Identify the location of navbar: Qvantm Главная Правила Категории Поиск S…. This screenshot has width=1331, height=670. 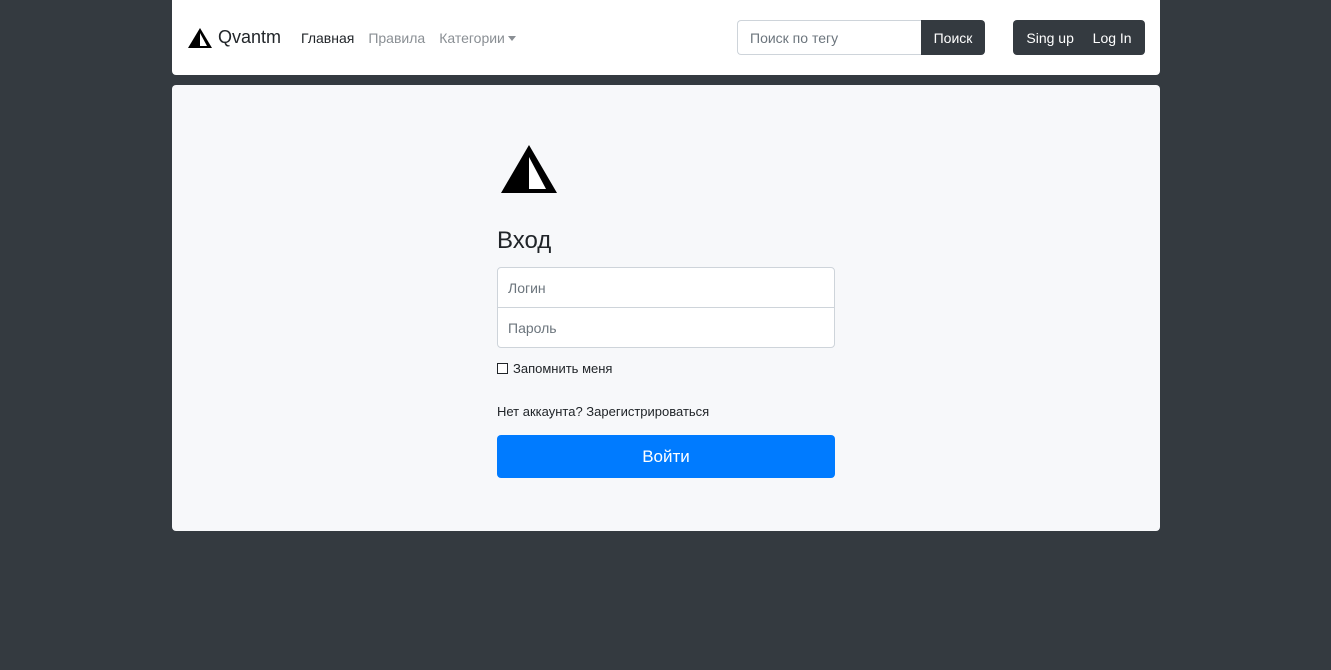
(666, 37).